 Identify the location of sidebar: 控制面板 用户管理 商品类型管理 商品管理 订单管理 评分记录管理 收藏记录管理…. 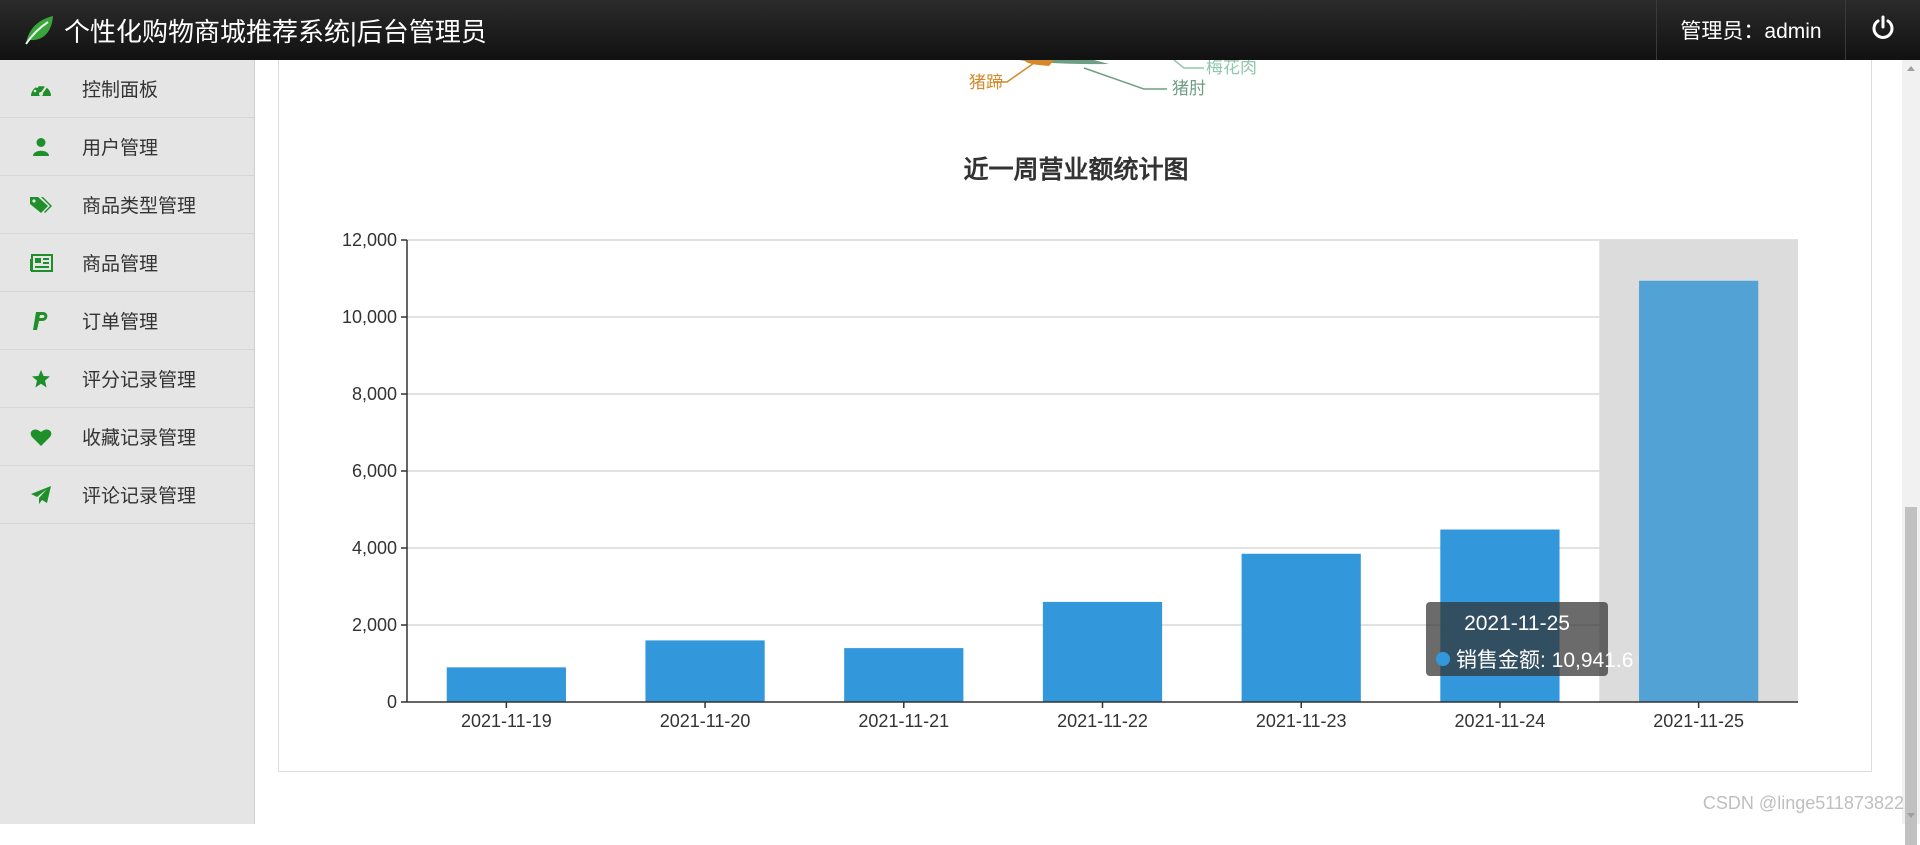
(127, 442).